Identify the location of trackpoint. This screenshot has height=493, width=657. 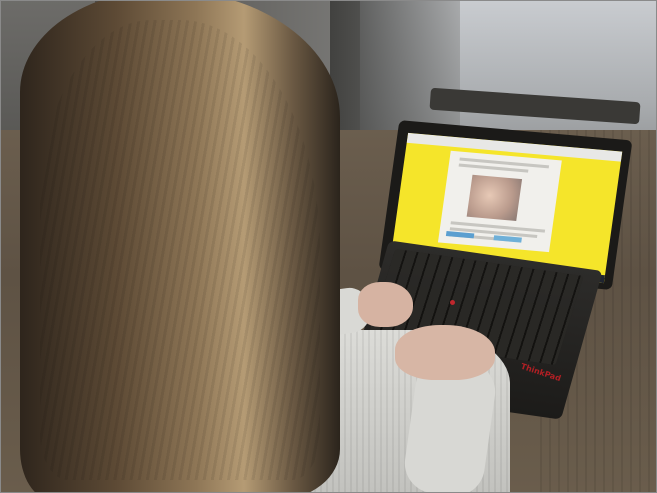
(452, 302).